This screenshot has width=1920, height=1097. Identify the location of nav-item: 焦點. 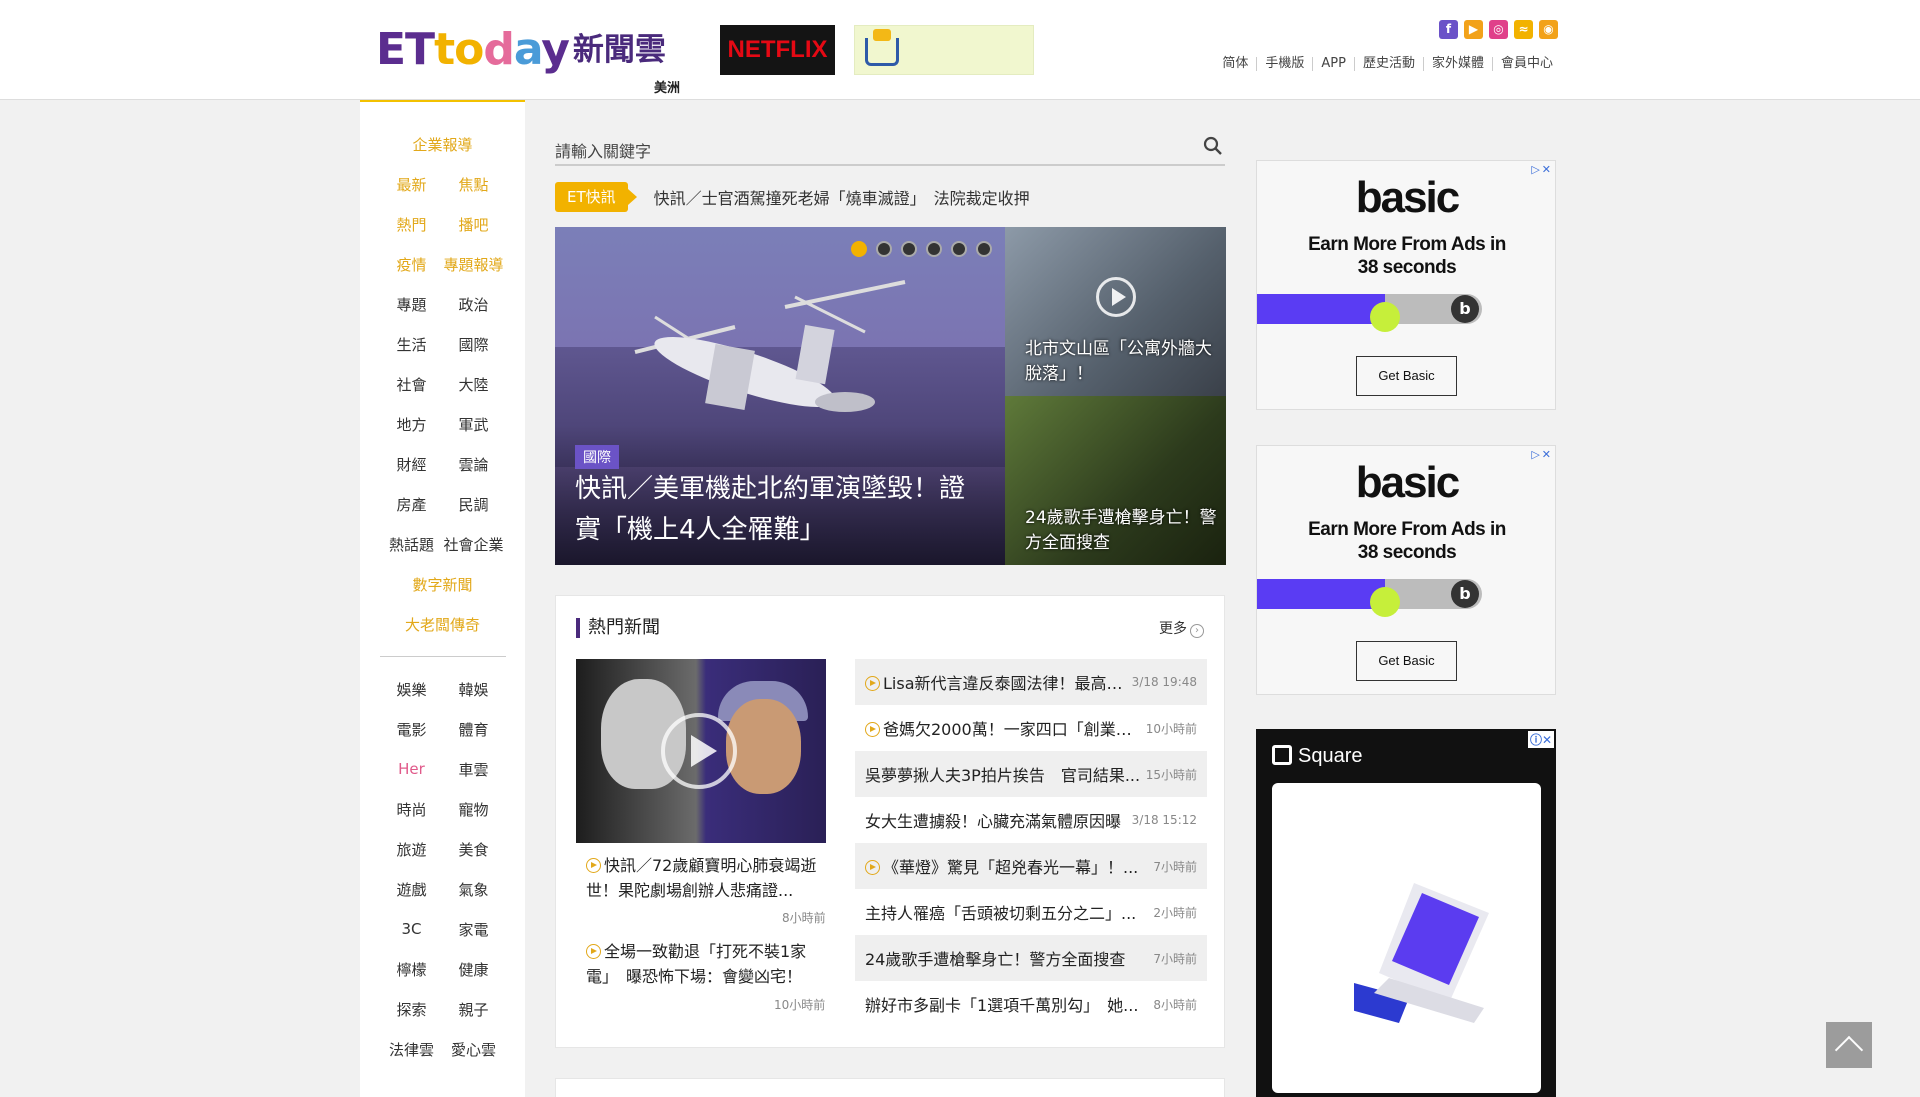
(474, 184).